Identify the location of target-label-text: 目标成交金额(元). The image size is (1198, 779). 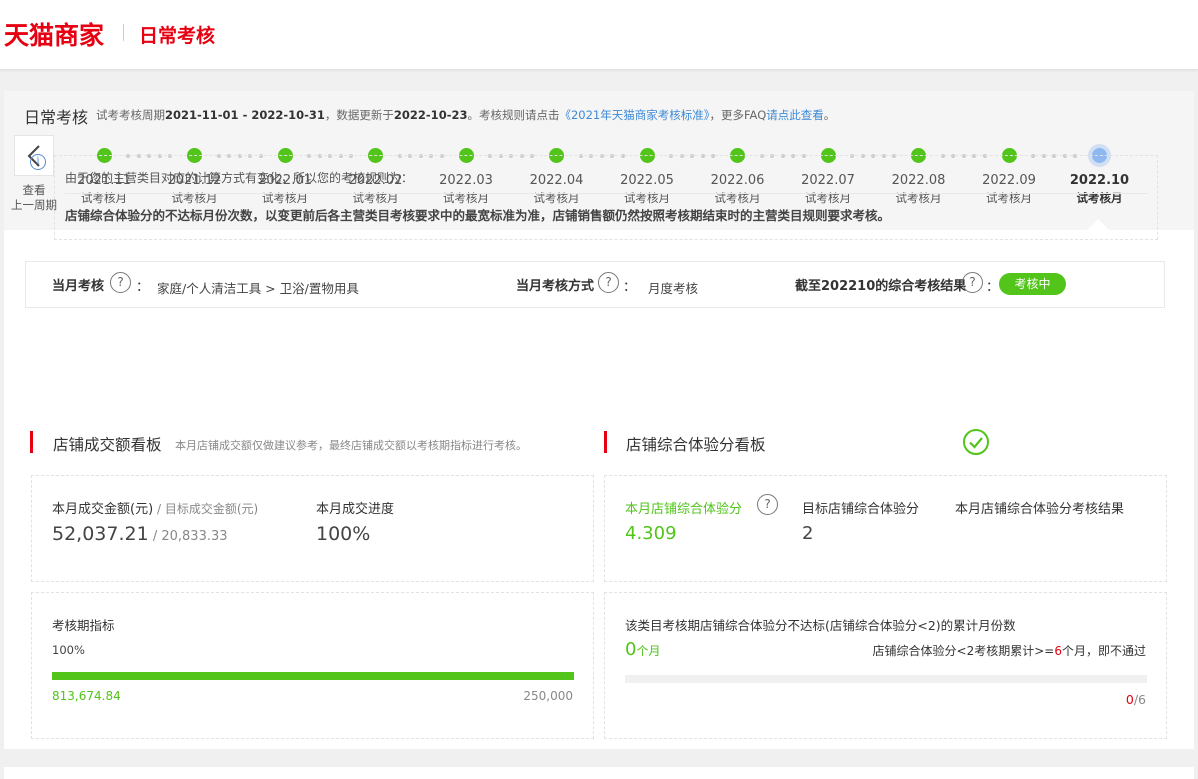
(211, 509).